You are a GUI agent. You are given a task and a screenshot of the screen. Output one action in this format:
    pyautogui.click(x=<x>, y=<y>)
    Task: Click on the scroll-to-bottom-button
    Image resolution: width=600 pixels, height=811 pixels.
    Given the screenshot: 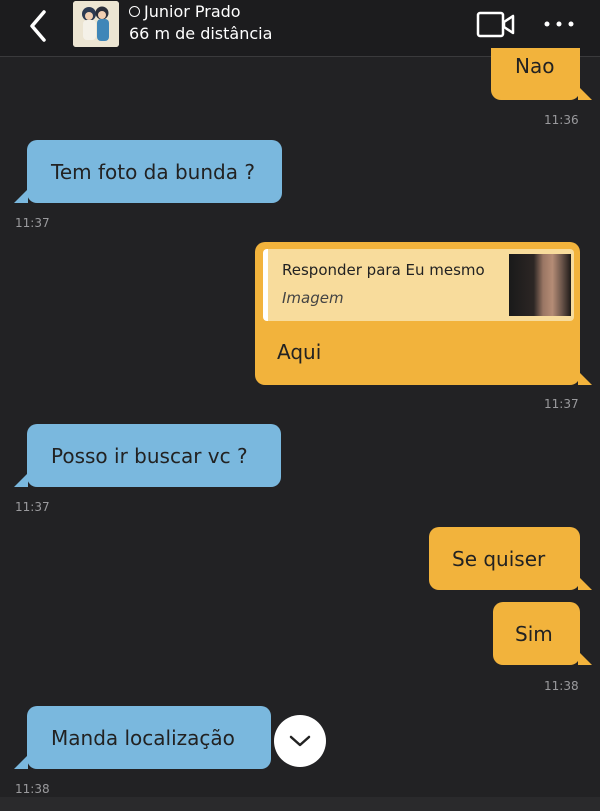 What is the action you would take?
    pyautogui.click(x=300, y=741)
    